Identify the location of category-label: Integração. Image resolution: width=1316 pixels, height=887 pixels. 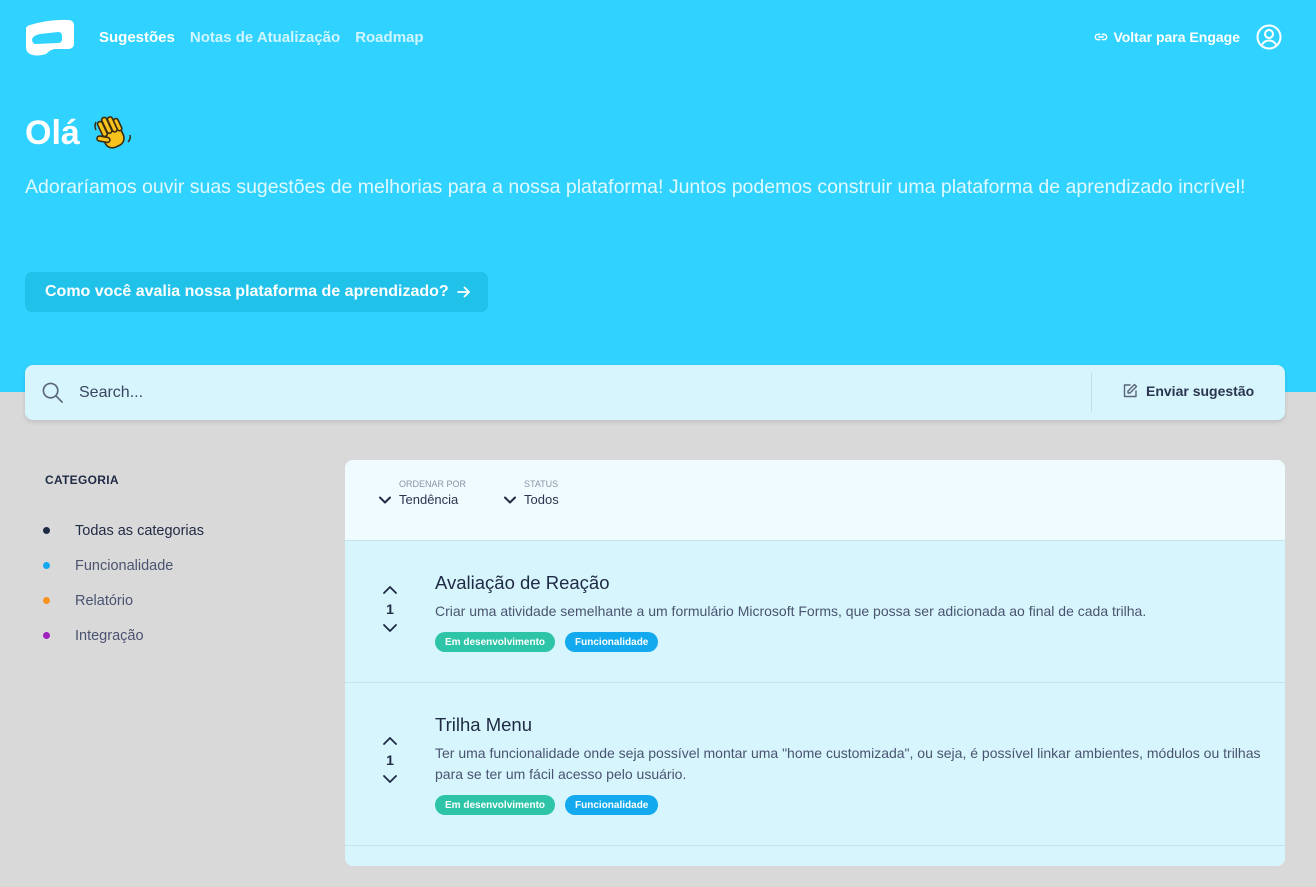
(109, 635).